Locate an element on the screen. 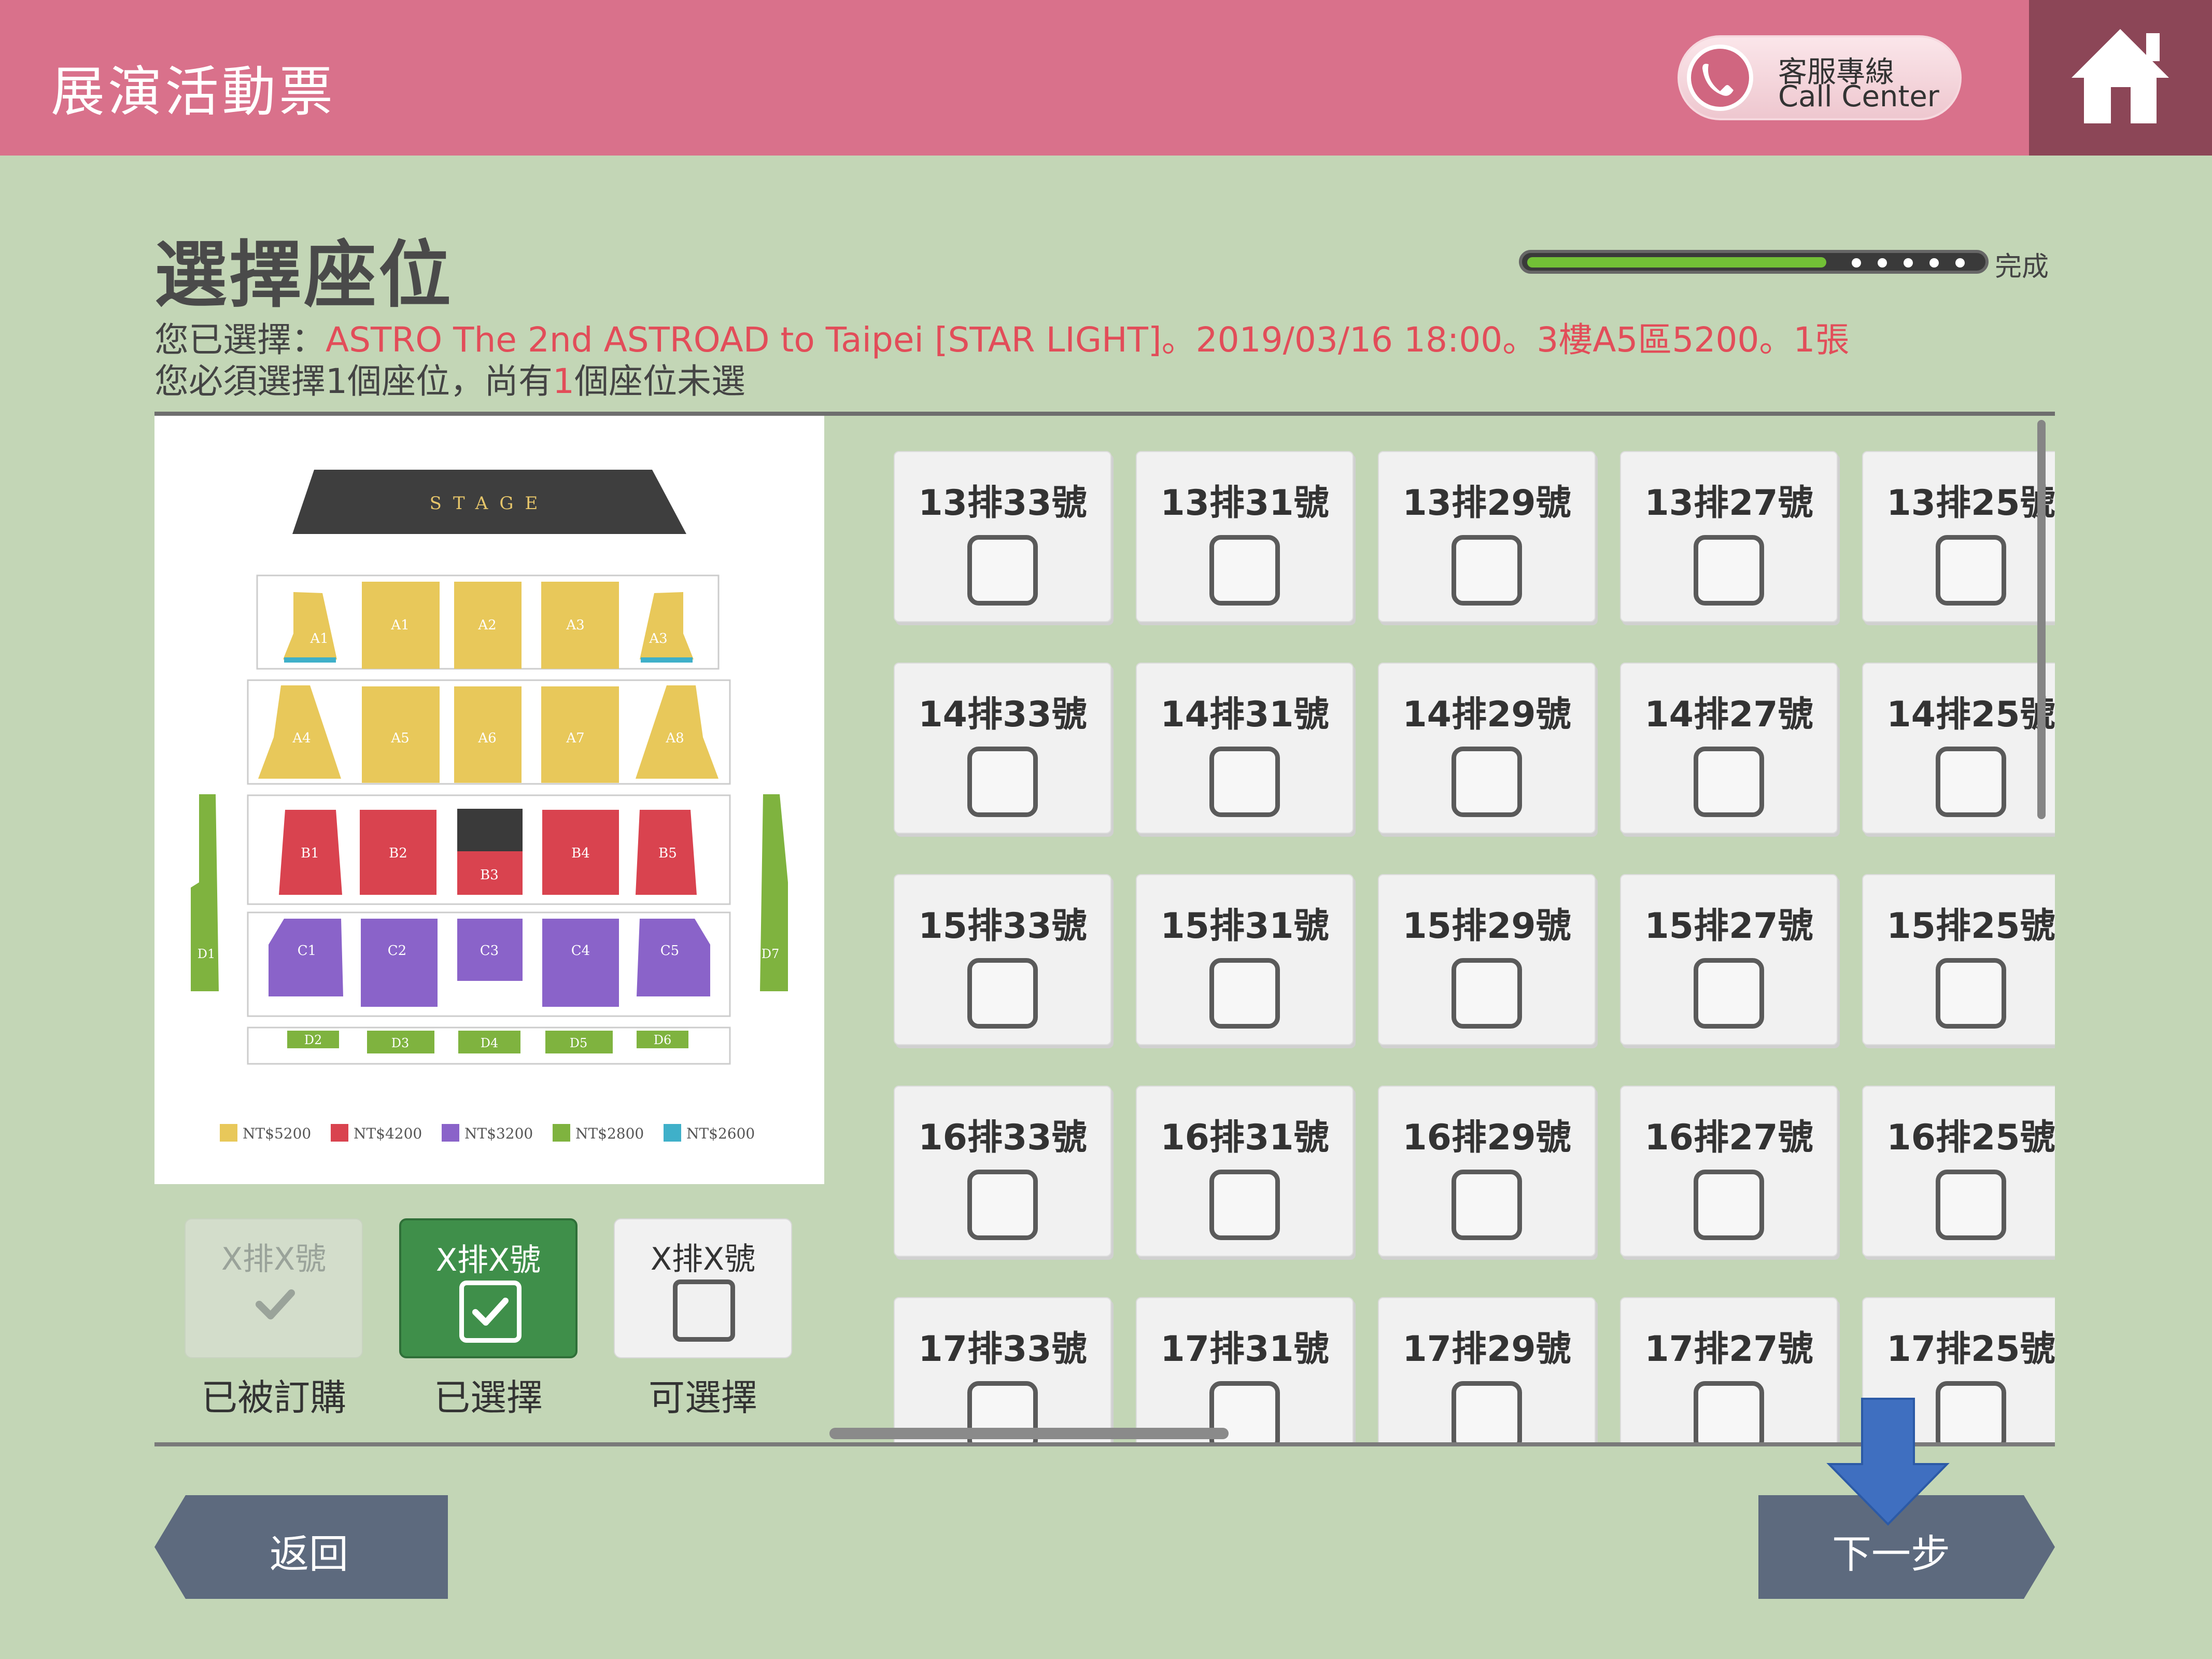 The height and width of the screenshot is (1659, 2212). seat-label: 13排31號 is located at coordinates (1244, 503).